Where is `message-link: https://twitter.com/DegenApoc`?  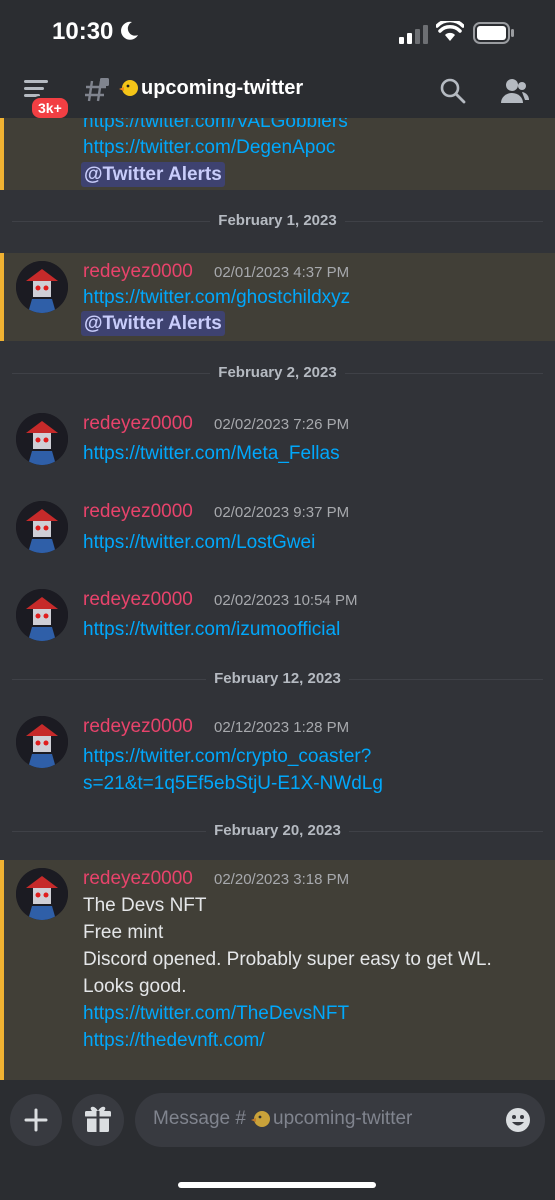 message-link: https://twitter.com/DegenApoc is located at coordinates (209, 147).